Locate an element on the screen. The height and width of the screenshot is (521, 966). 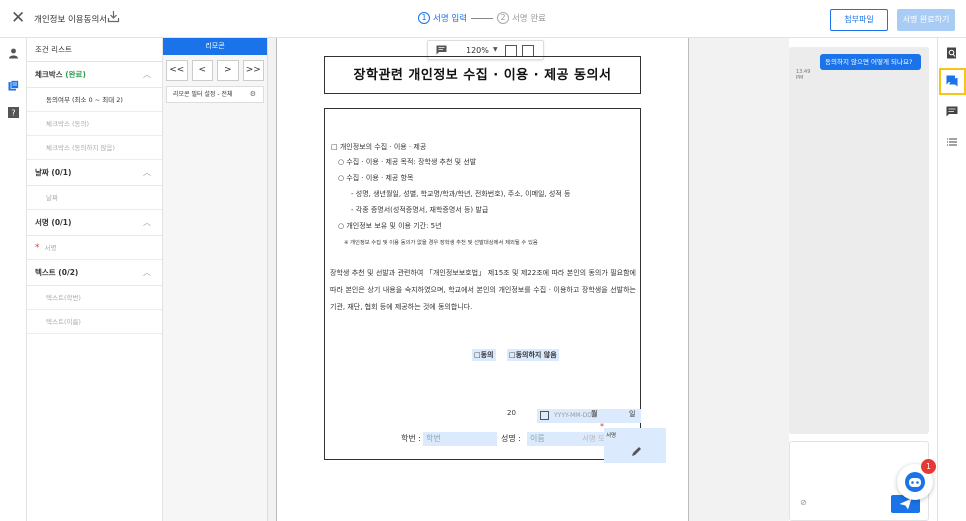
remote-panel: 리모콘 << < > >> 리모콘 필터 설정 - 전체 ⚙ is located at coordinates (215, 279).